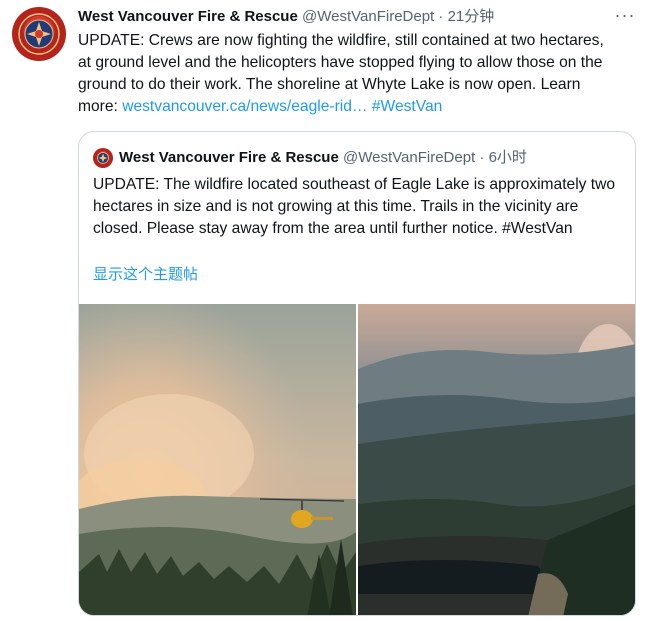 Image resolution: width=650 pixels, height=621 pixels. I want to click on tweet-timestamp: 21分钟, so click(471, 16).